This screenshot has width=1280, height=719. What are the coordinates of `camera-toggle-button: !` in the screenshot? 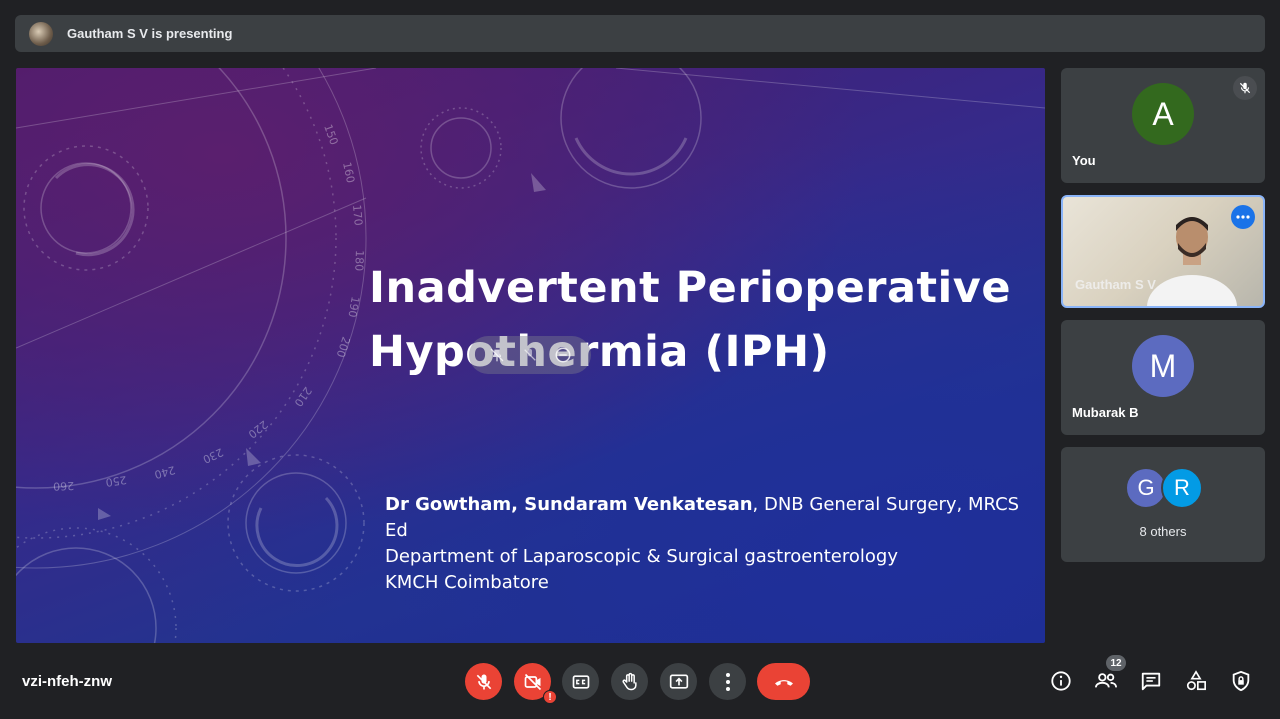 It's located at (535, 683).